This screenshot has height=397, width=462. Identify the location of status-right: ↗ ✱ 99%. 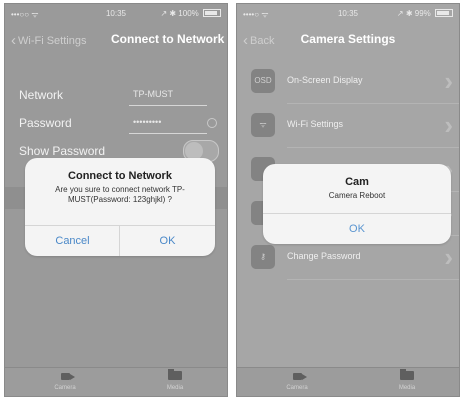
(425, 13).